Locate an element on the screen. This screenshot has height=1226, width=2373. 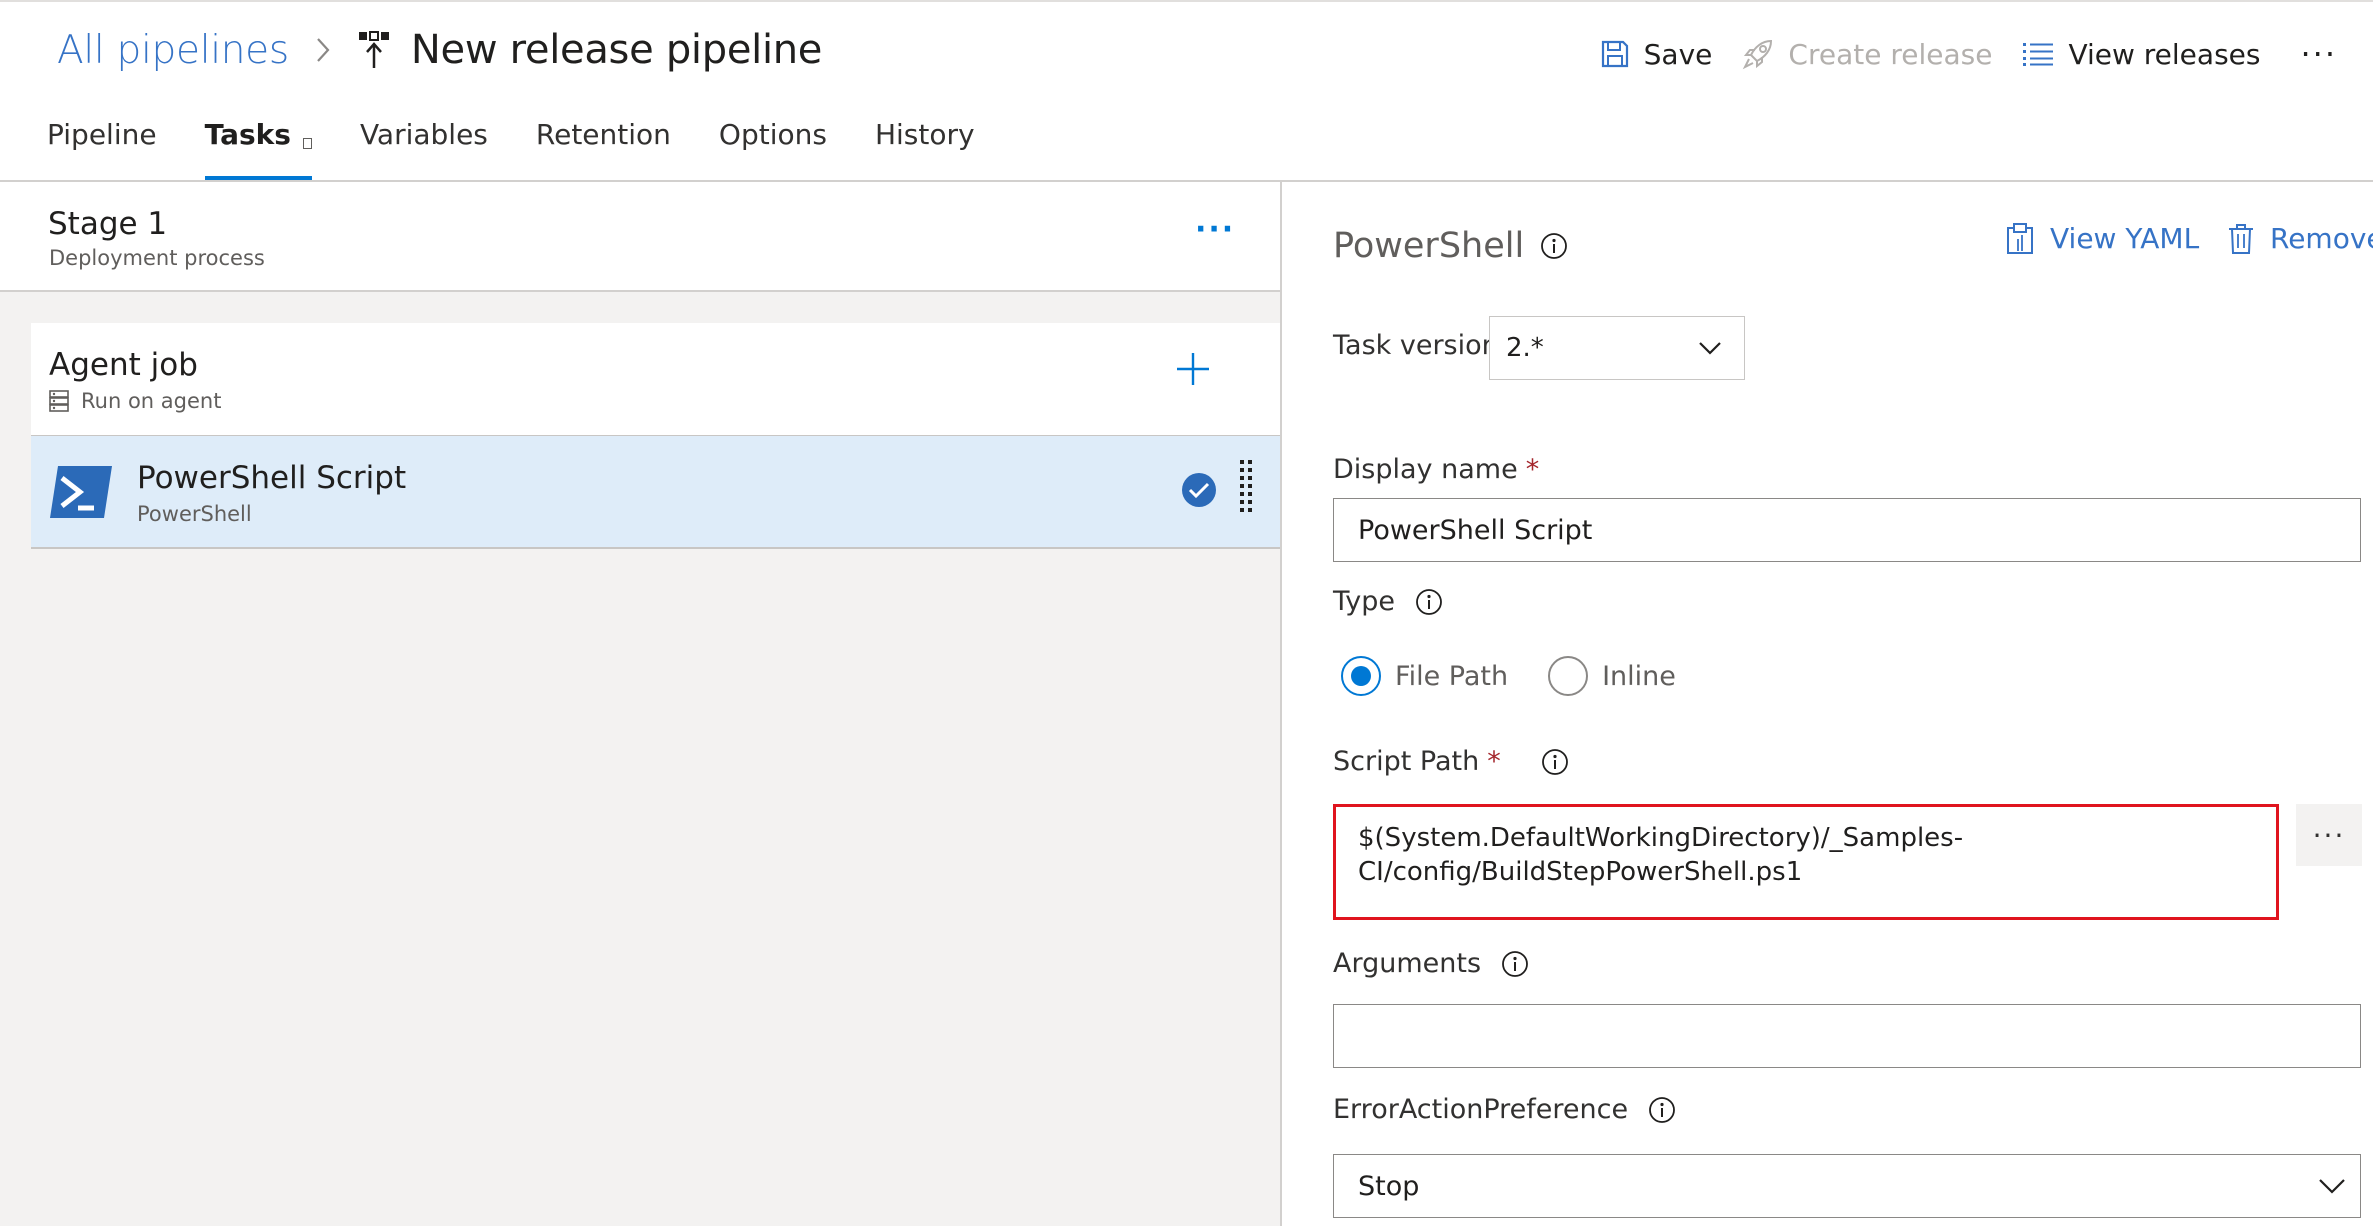
type-label: Type is located at coordinates (1388, 601).